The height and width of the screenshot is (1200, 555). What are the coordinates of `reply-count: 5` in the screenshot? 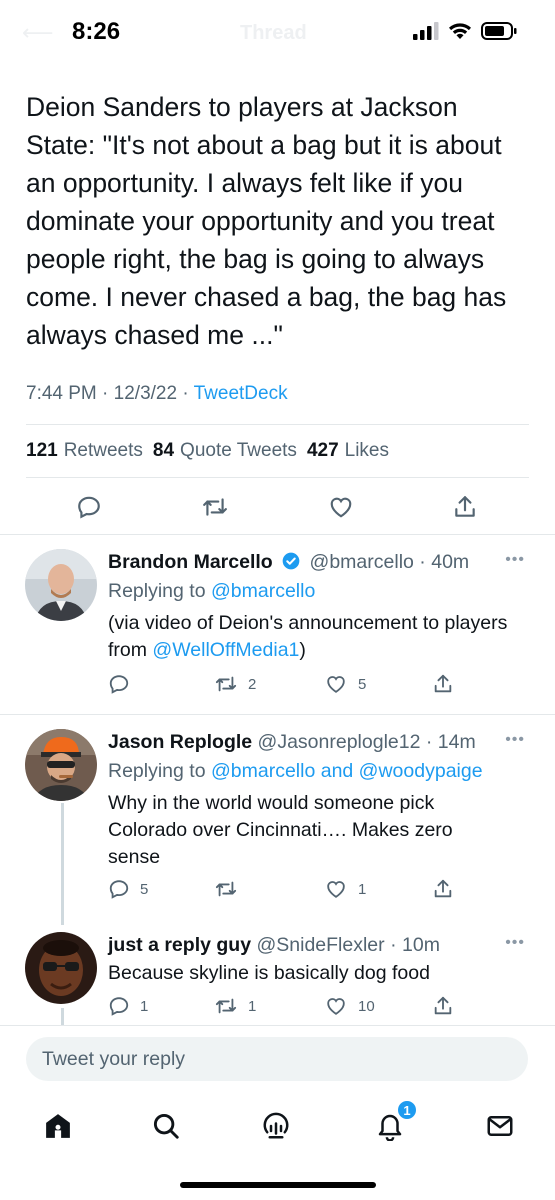 It's located at (144, 889).